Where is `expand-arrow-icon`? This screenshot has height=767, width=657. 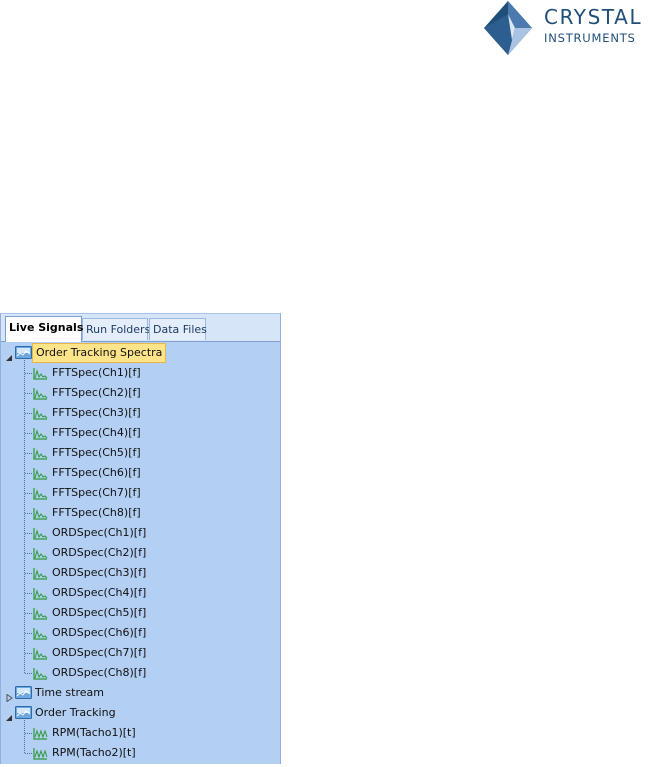 expand-arrow-icon is located at coordinates (9, 696).